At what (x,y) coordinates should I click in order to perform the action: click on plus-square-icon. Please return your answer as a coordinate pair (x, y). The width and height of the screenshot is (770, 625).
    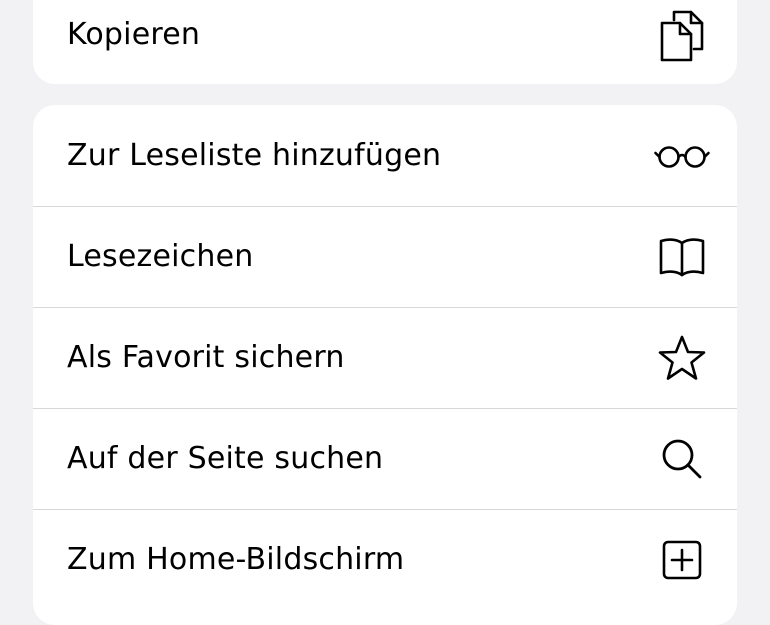
    Looking at the image, I should click on (682, 560).